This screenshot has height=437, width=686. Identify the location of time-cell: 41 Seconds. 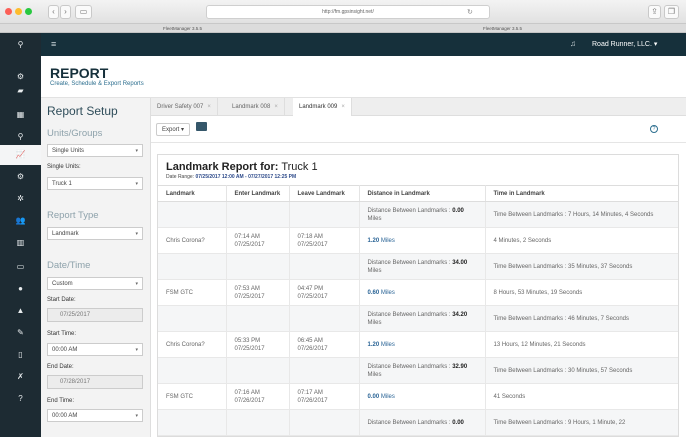
(581, 396).